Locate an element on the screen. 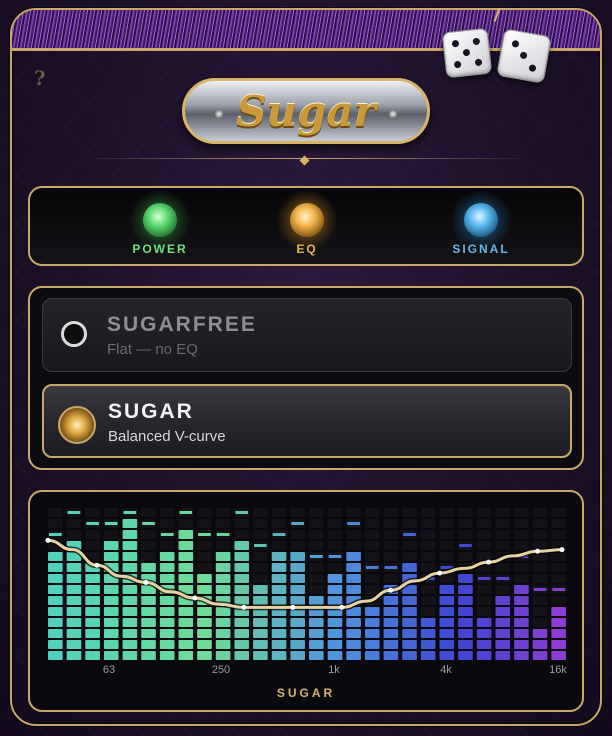 This screenshot has height=736, width=612. radio-selected-icon is located at coordinates (77, 425).